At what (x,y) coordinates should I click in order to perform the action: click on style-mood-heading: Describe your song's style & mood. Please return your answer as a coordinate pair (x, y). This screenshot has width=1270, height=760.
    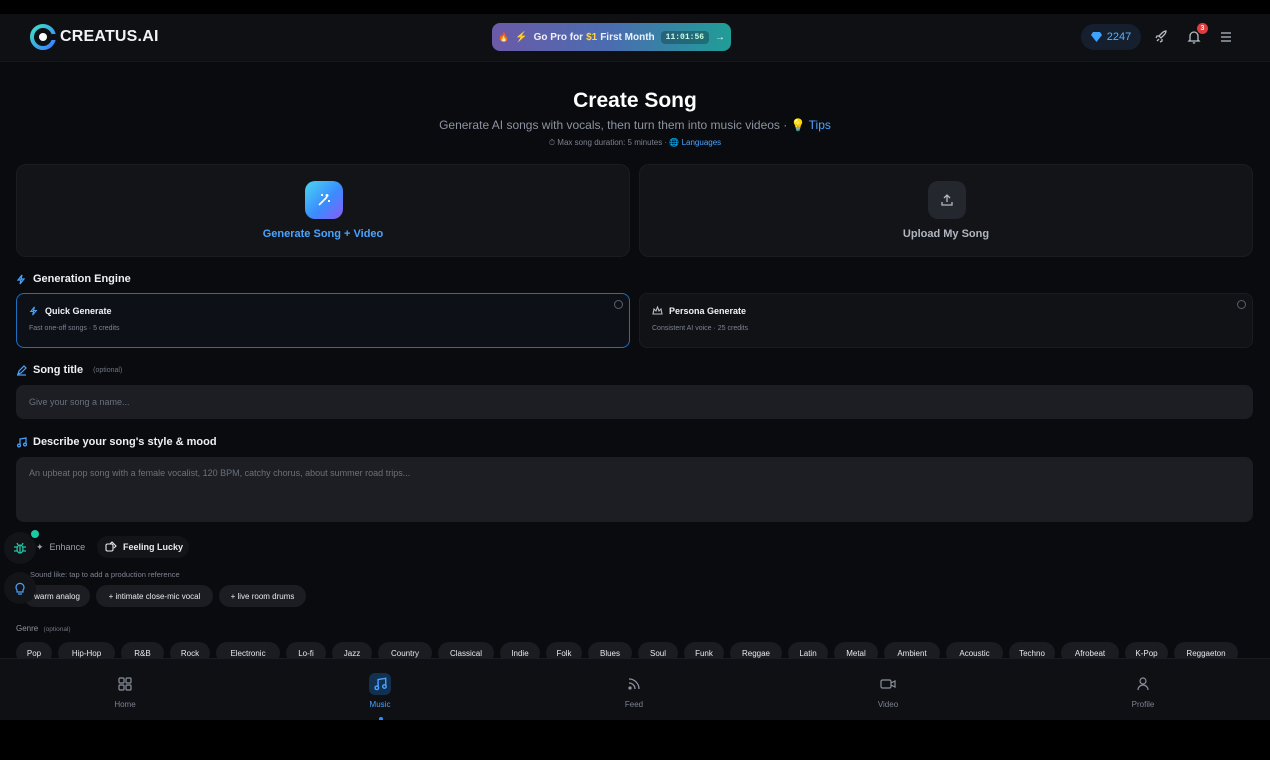
    Looking at the image, I should click on (116, 442).